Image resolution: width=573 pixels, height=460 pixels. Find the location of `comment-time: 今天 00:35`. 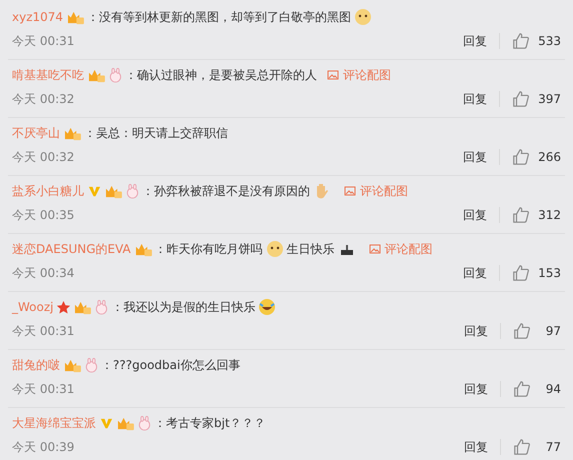

comment-time: 今天 00:35 is located at coordinates (44, 215).